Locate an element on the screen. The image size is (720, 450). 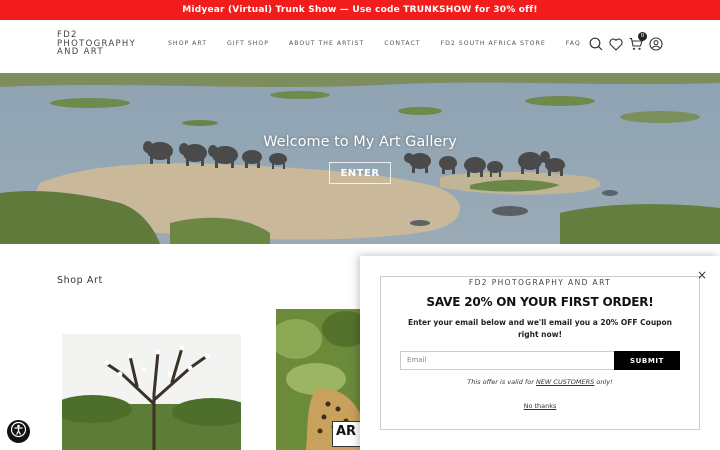
new-customers-link: NEW CUSTOMERS is located at coordinates (565, 382).